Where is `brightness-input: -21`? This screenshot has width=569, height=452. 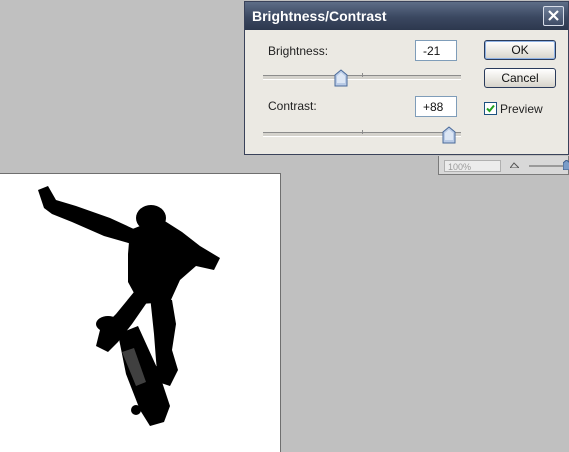 brightness-input: -21 is located at coordinates (436, 50).